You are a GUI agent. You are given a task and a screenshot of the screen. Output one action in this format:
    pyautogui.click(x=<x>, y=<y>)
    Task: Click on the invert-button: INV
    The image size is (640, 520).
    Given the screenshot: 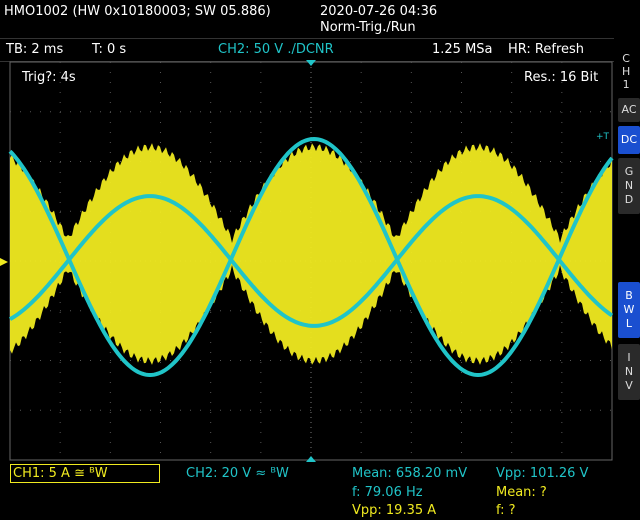 What is the action you would take?
    pyautogui.click(x=629, y=372)
    